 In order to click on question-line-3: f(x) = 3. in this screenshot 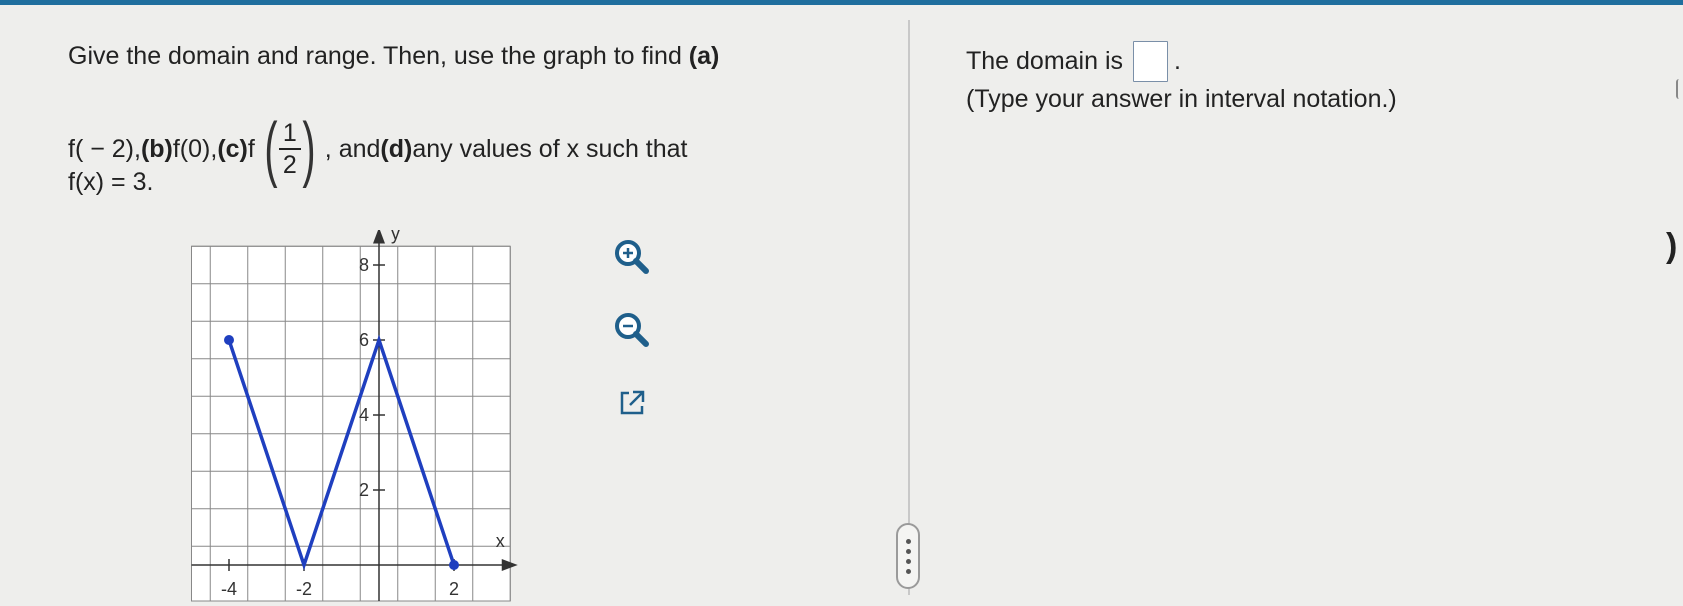, I will do `click(111, 182)`.